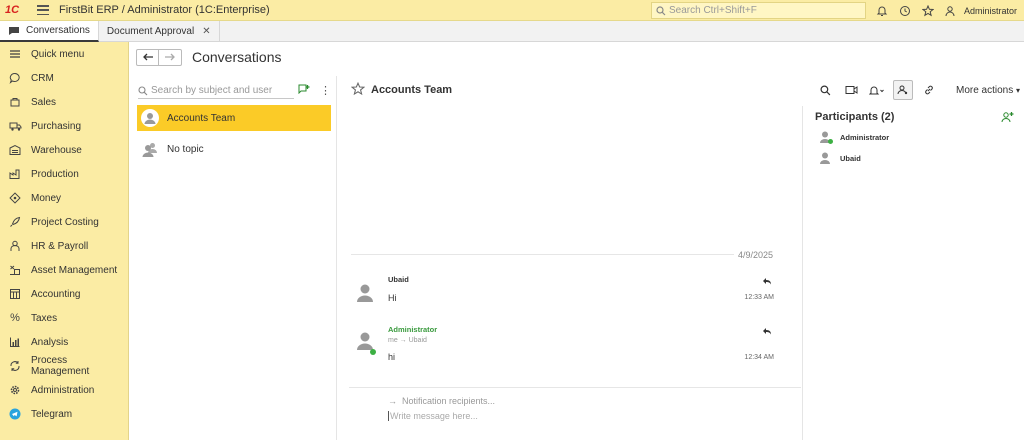 This screenshot has height=440, width=1024. Describe the element at coordinates (17, 10) in the screenshot. I see `app-logo: 1C` at that location.